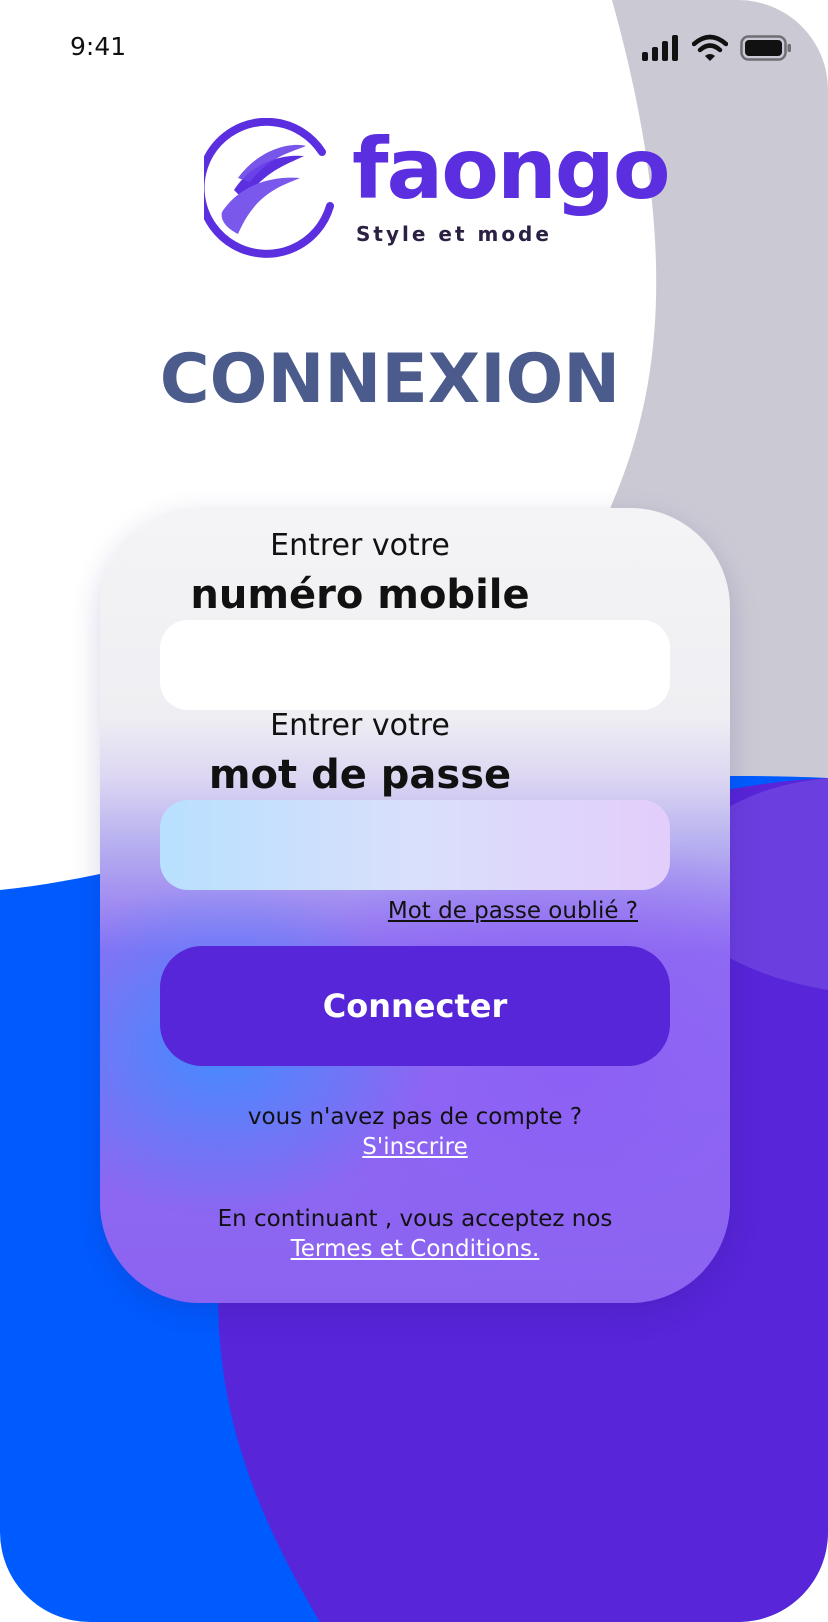  What do you see at coordinates (415, 1219) in the screenshot?
I see `terms-text: En continuant , vous acceptez nos` at bounding box center [415, 1219].